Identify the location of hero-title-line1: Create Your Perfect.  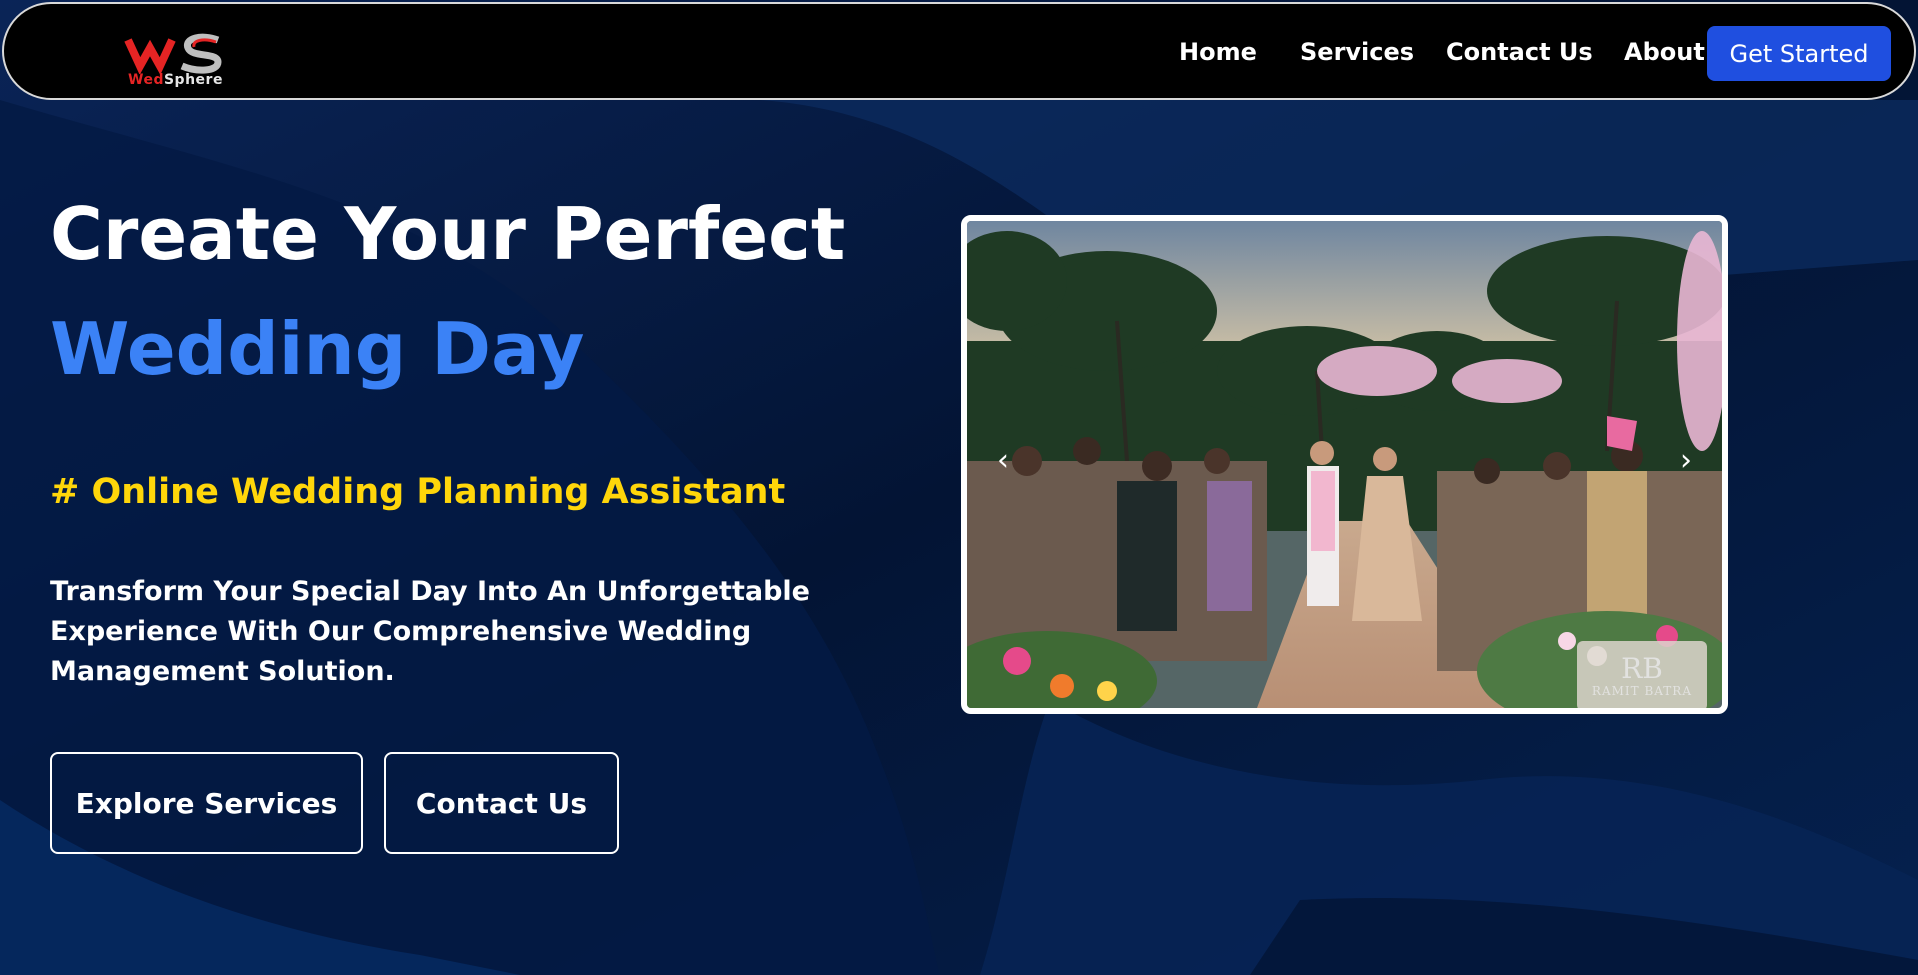
(448, 234).